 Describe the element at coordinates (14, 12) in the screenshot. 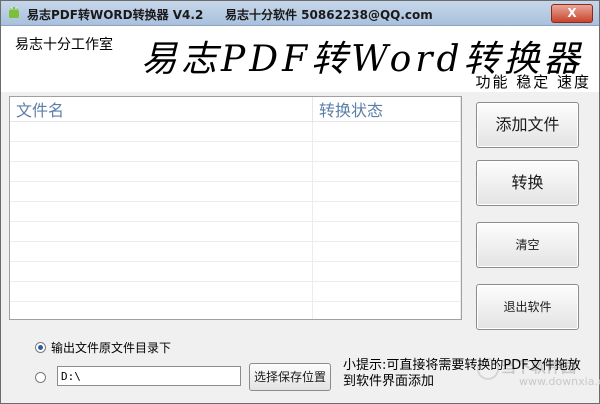

I see `android-icon` at that location.